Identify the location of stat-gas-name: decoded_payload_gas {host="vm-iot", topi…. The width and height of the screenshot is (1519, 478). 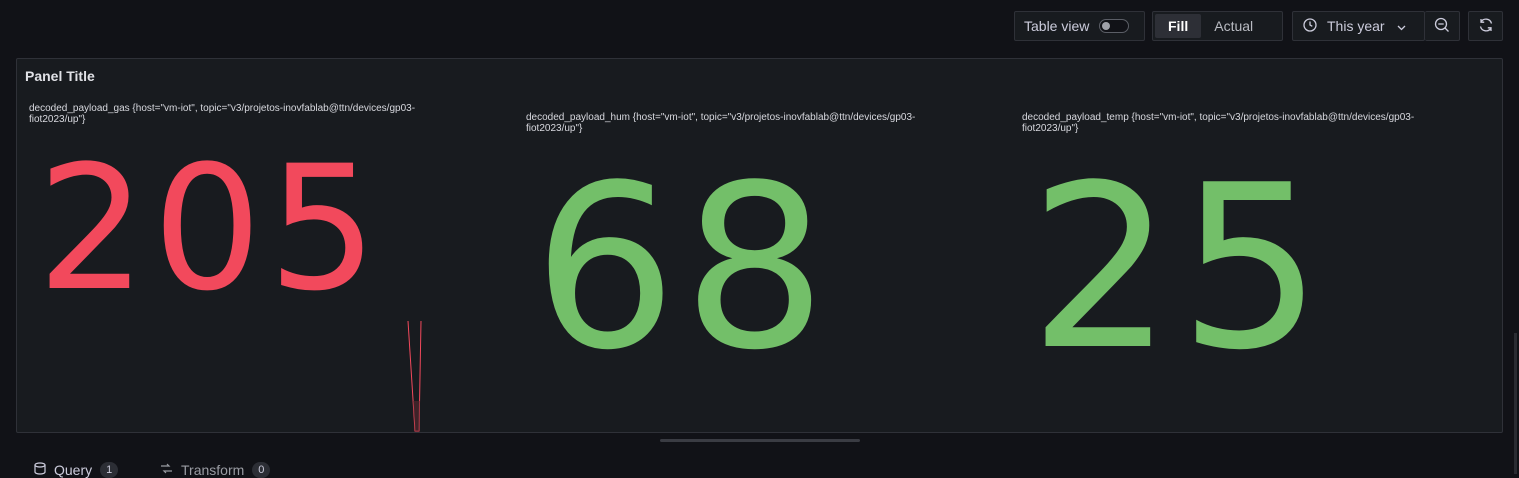
(222, 114).